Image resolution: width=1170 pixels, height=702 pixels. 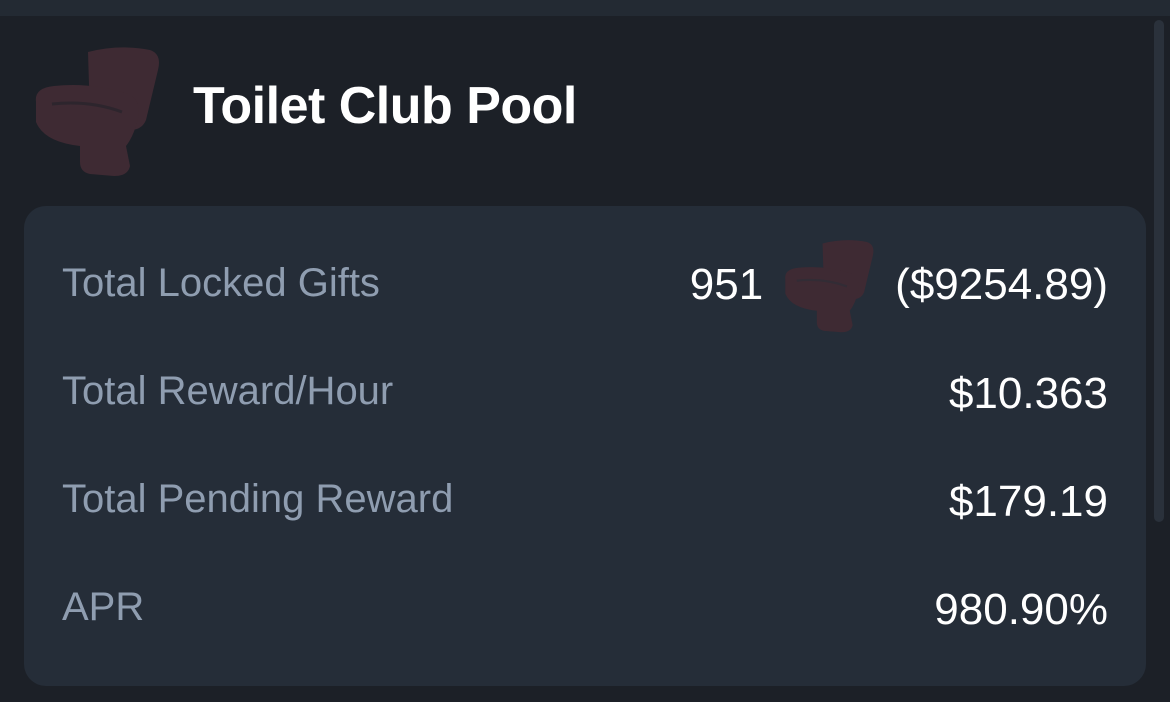 What do you see at coordinates (103, 607) in the screenshot?
I see `stat-label: APR` at bounding box center [103, 607].